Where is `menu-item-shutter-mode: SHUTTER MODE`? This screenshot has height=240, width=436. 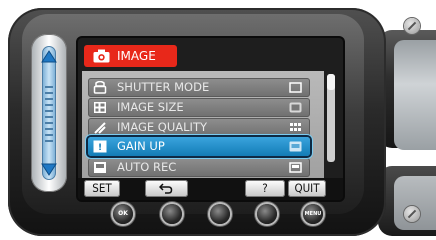
menu-item-shutter-mode: SHUTTER MODE is located at coordinates (199, 87).